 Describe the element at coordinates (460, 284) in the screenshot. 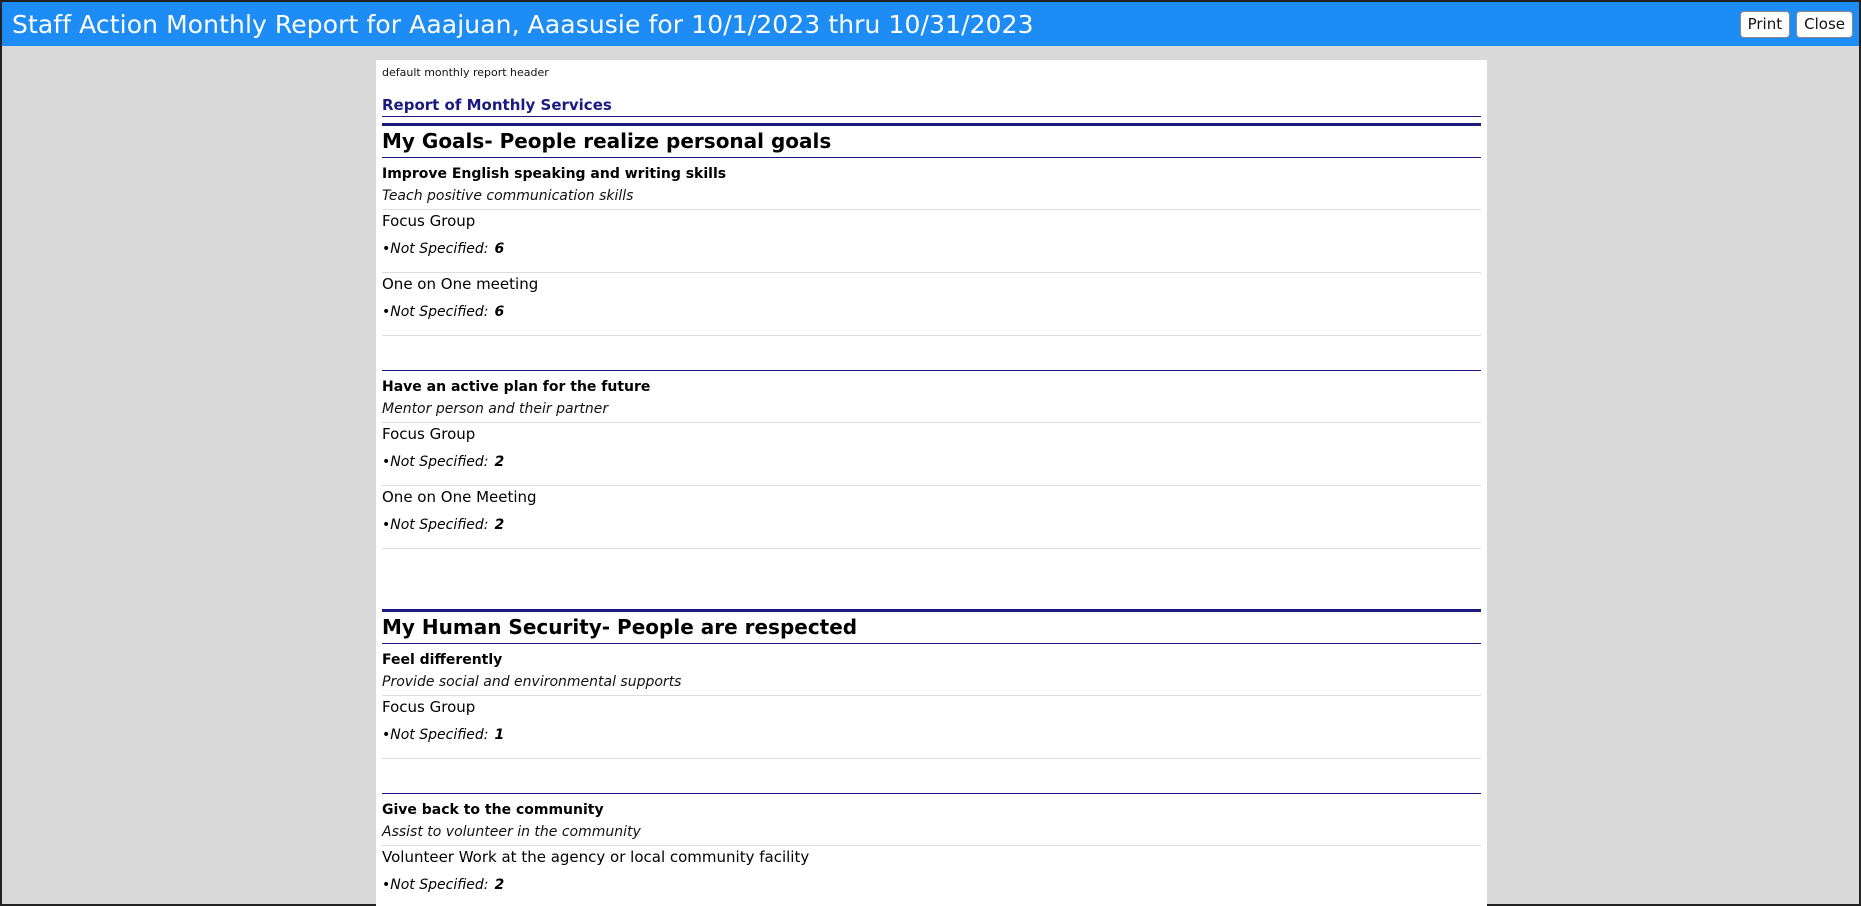

I see `service-name: One on One meeting` at that location.